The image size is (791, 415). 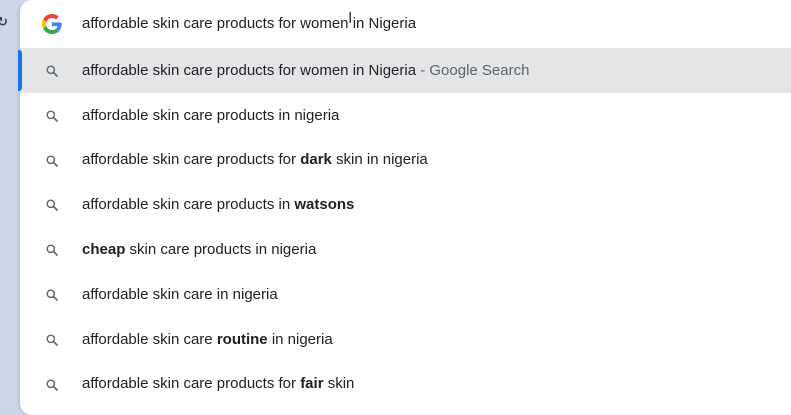 What do you see at coordinates (379, 160) in the screenshot?
I see `suggestion-text-part: skin in nigeria` at bounding box center [379, 160].